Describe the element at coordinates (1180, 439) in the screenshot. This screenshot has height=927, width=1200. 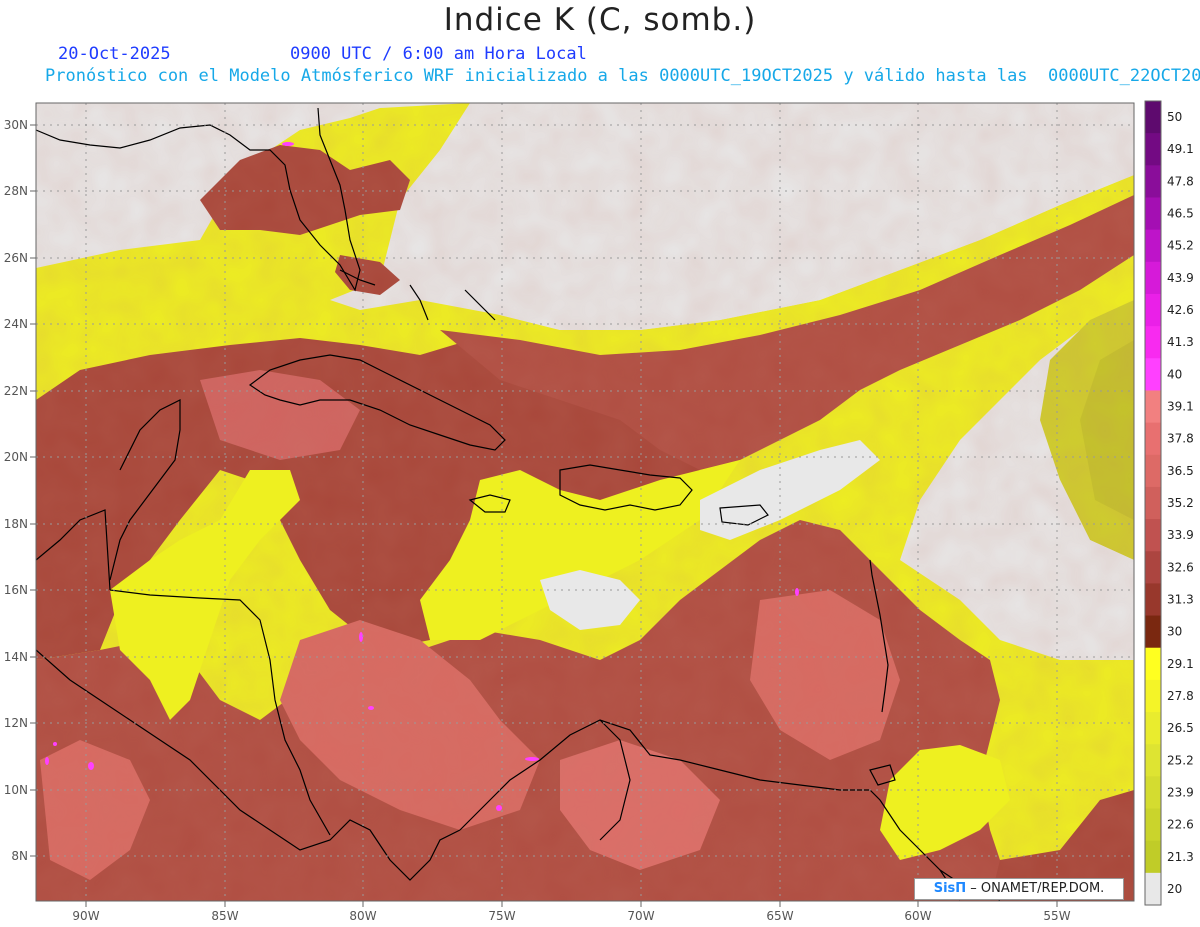
I see `colorbar-label: 37.8` at that location.